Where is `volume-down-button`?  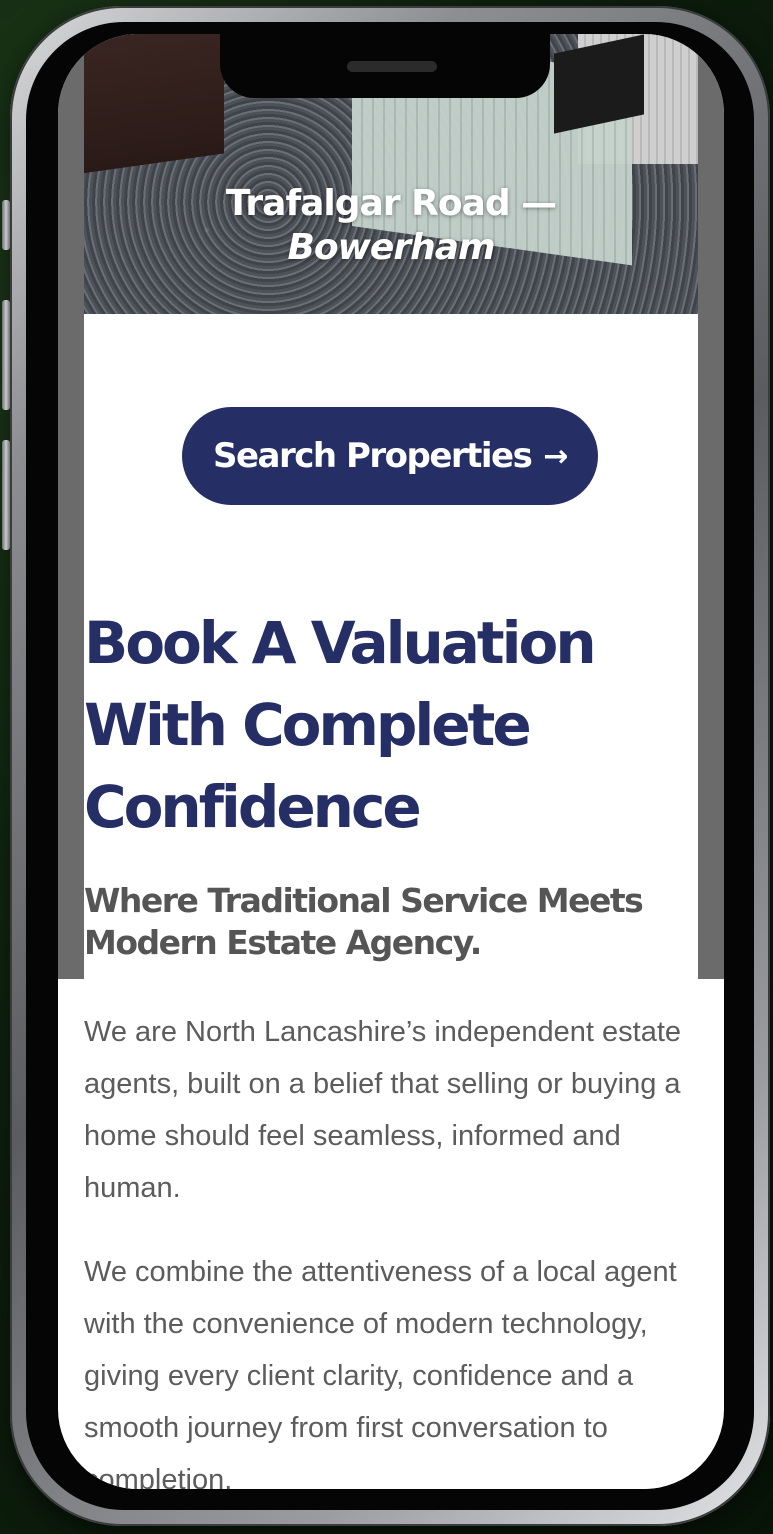 volume-down-button is located at coordinates (6, 495).